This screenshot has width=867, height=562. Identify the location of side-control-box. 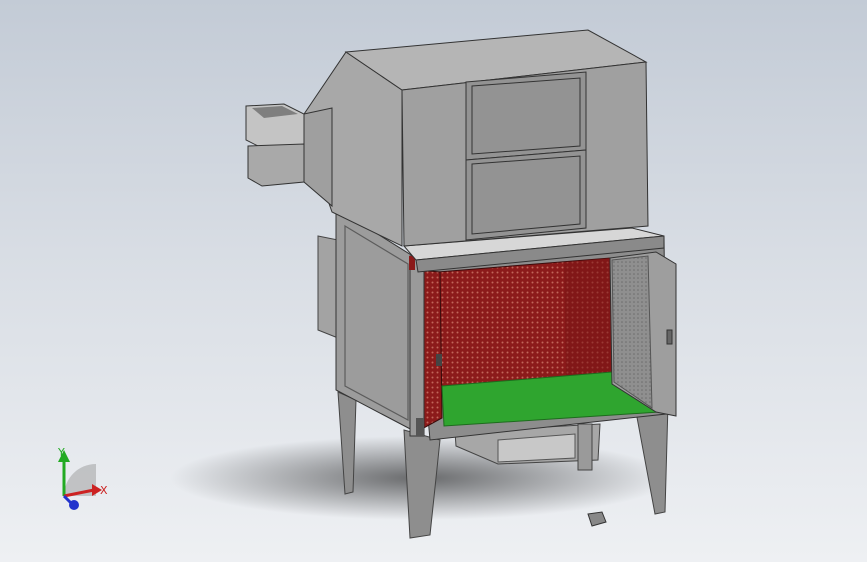
(328, 287).